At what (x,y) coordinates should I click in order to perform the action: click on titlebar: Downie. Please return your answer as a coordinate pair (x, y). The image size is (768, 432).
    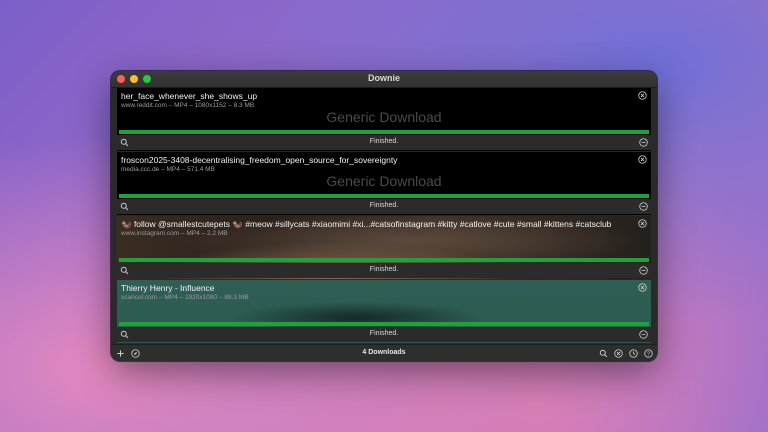
    Looking at the image, I should click on (384, 79).